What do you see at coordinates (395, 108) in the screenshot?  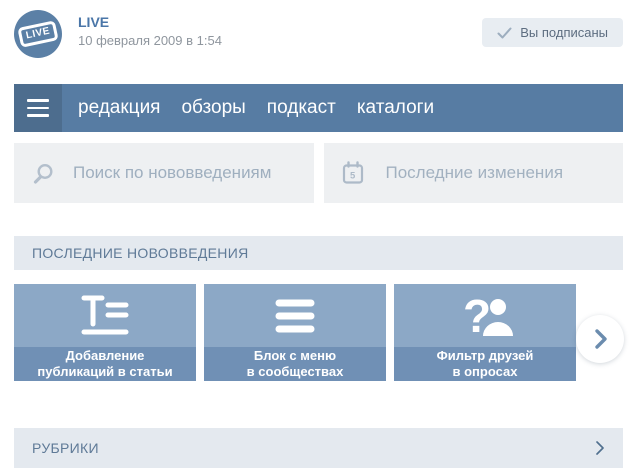 I see `nav-item-katalogi: каталоги` at bounding box center [395, 108].